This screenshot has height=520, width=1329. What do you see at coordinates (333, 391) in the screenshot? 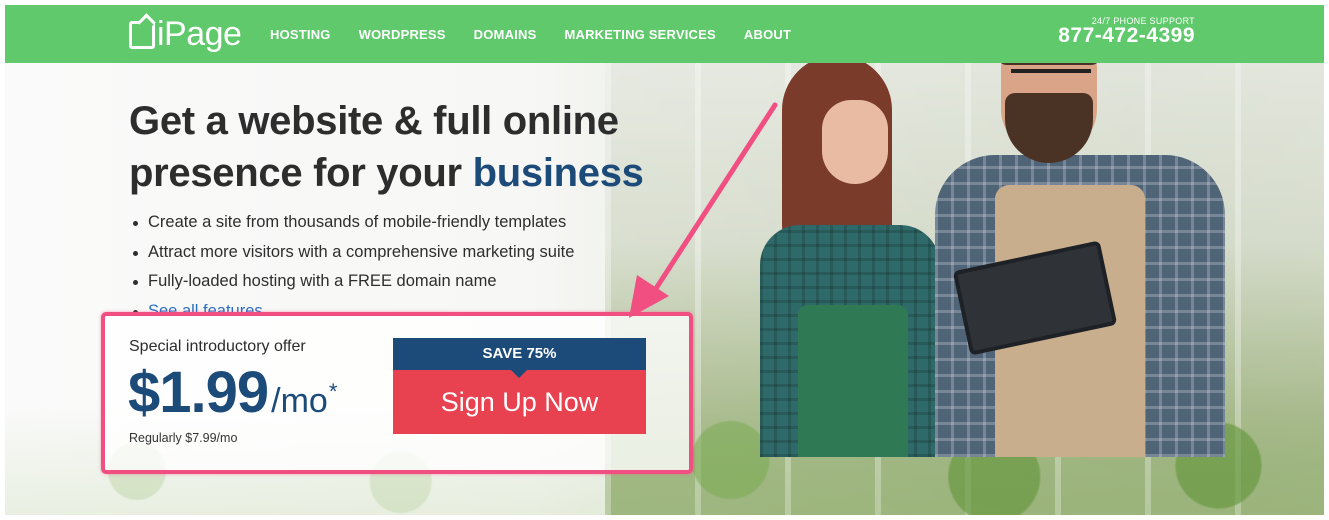
I see `price-asterisk: *` at bounding box center [333, 391].